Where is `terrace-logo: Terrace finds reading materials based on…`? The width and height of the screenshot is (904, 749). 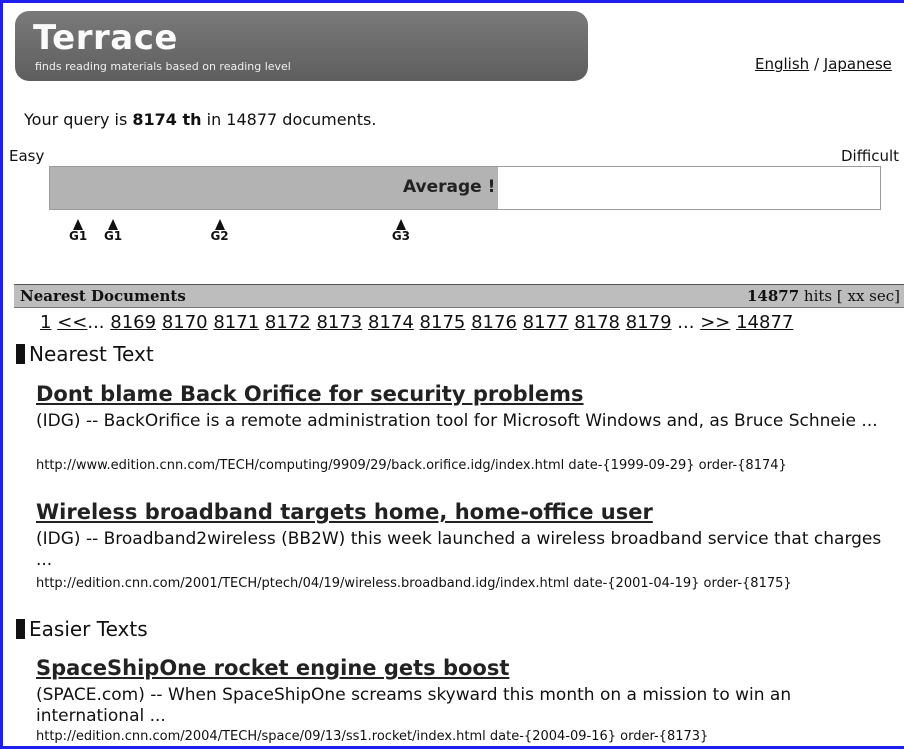
terrace-logo: Terrace finds reading materials based on… is located at coordinates (301, 46).